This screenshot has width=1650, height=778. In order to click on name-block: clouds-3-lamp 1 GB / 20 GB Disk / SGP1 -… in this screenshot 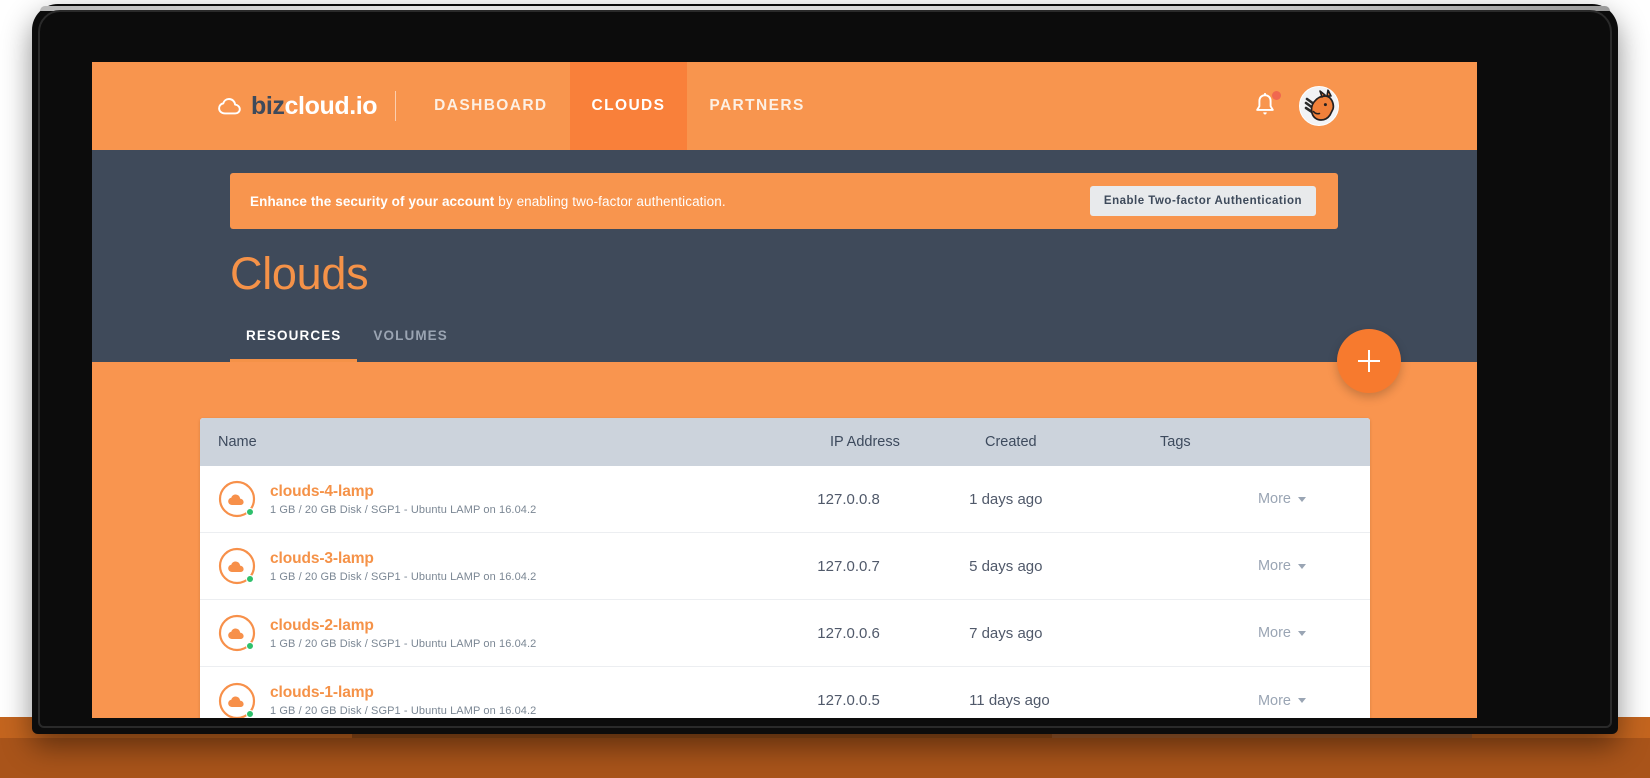, I will do `click(403, 566)`.